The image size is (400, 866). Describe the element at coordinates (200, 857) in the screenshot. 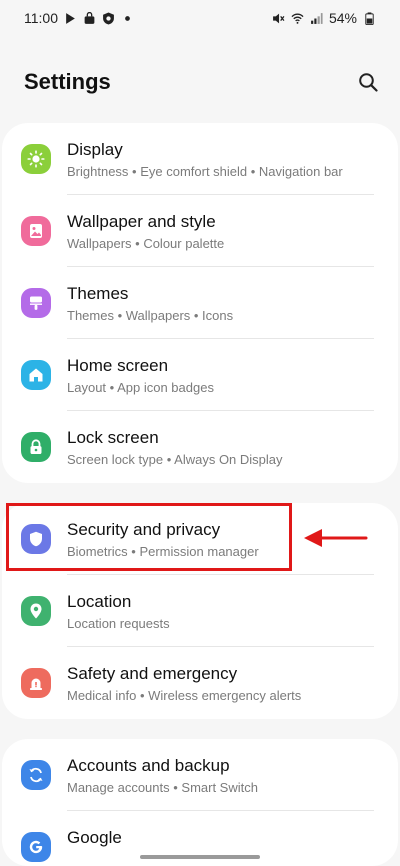

I see `home-indicator` at that location.